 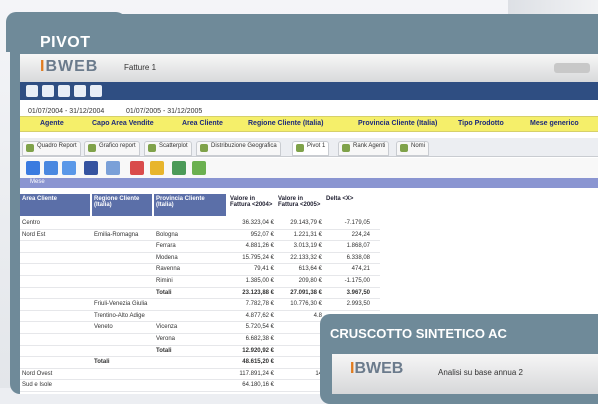 I want to click on mese-label: Mese, so click(x=37, y=182).